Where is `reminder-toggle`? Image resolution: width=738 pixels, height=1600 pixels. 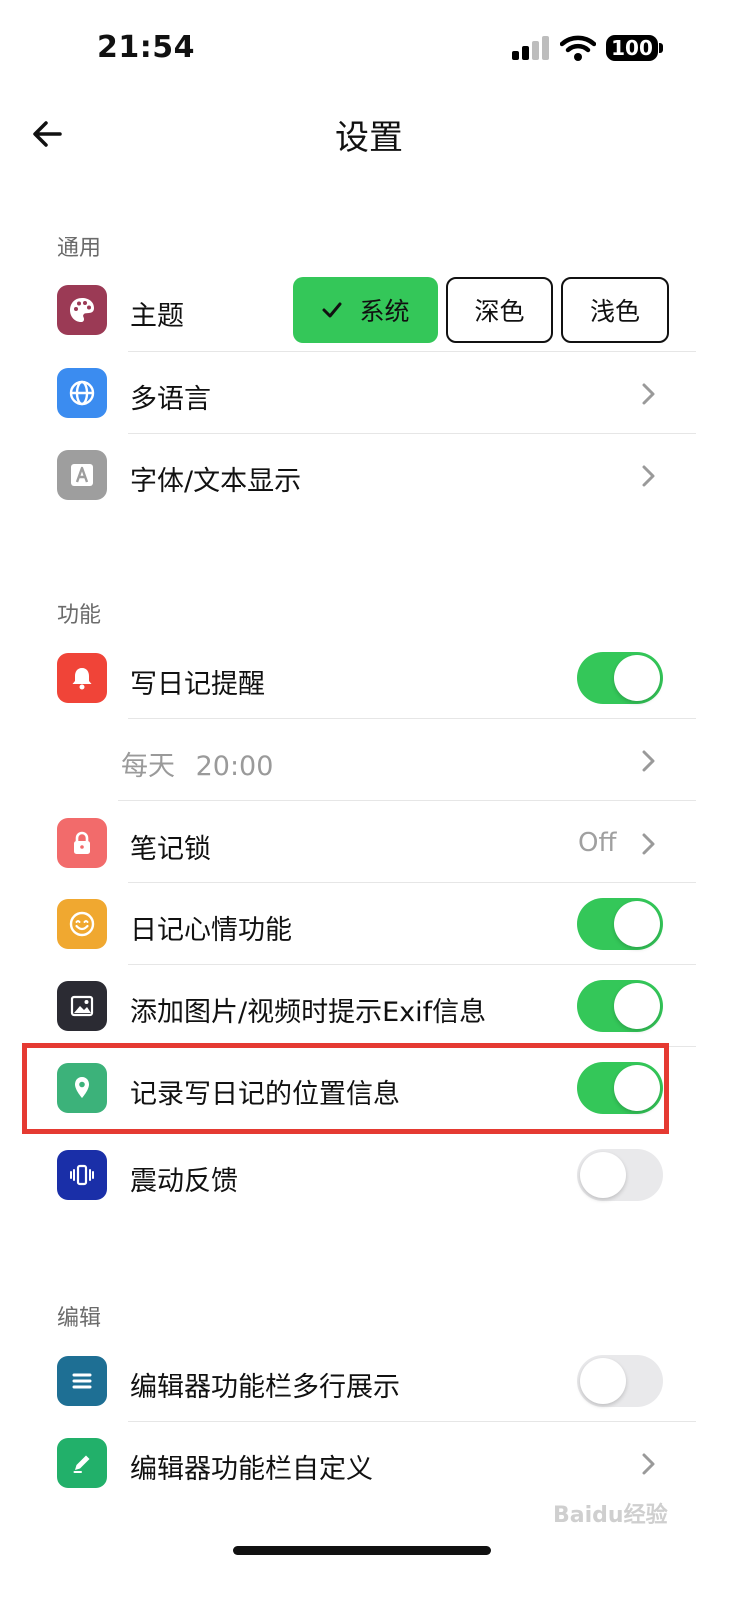
reminder-toggle is located at coordinates (620, 678).